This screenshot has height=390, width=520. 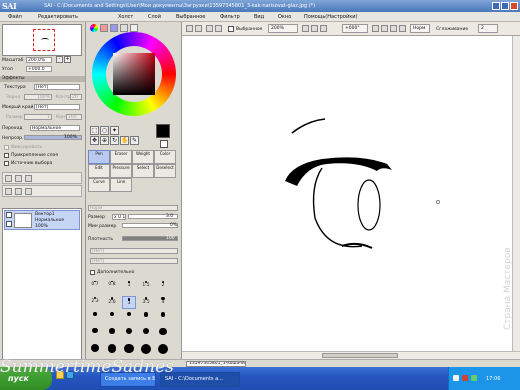 I want to click on texture-none-1: [Нет], so click(x=134, y=251).